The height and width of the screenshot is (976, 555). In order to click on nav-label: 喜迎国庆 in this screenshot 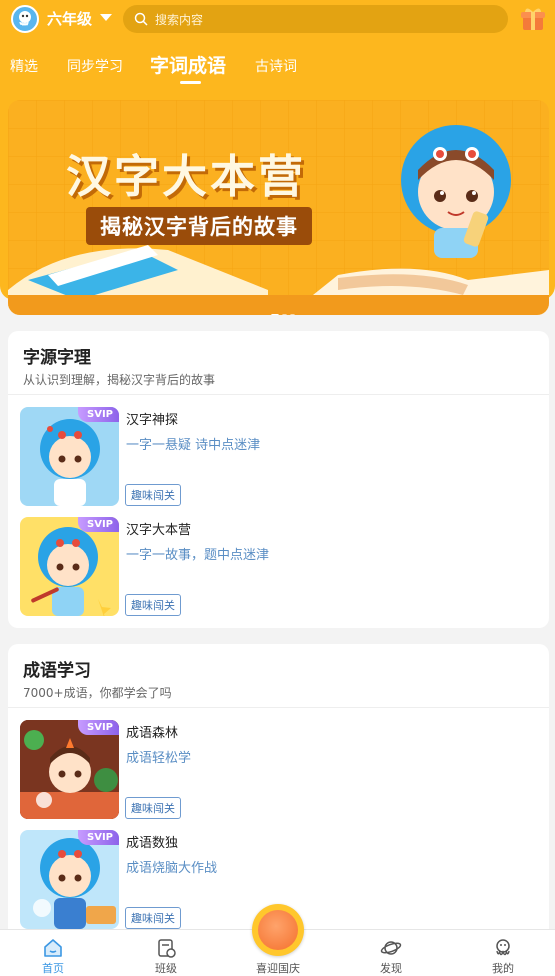, I will do `click(278, 968)`.